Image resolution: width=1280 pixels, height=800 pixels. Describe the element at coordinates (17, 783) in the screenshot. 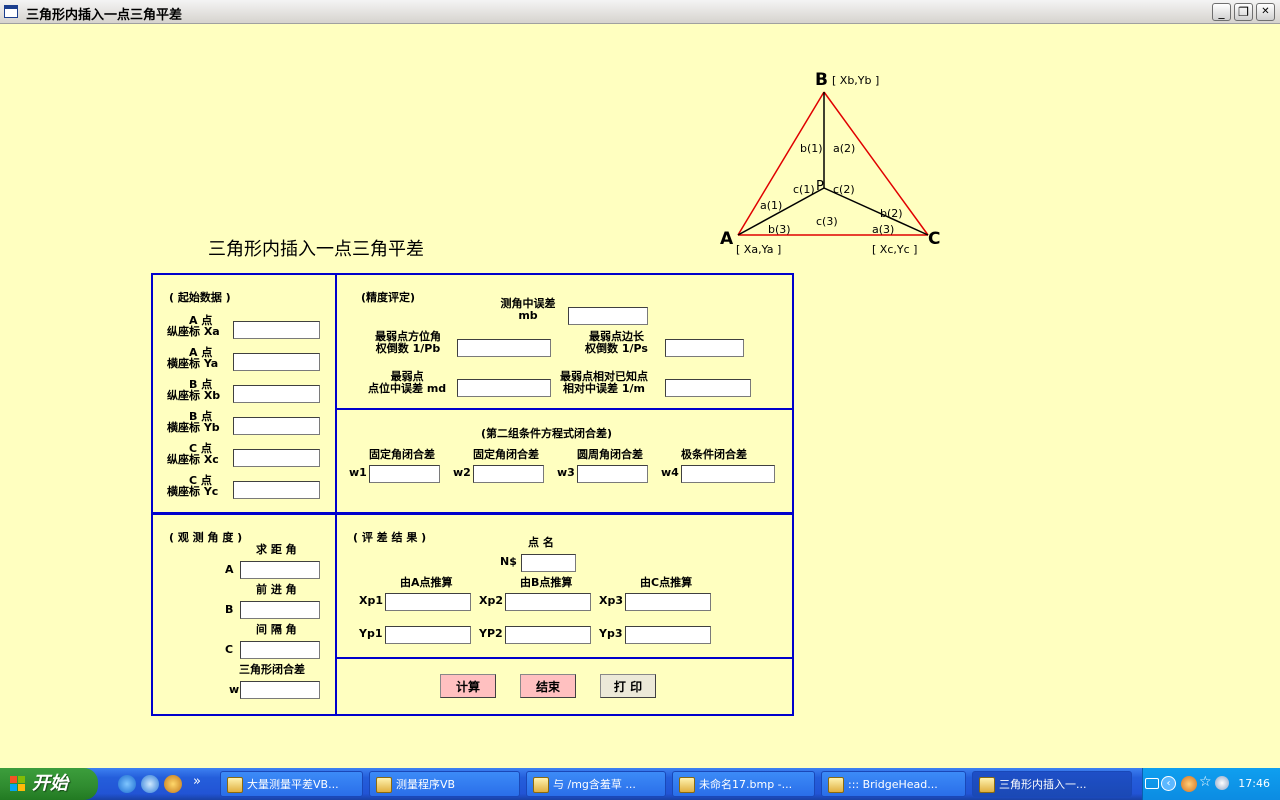

I see `windows-flag-icon` at that location.